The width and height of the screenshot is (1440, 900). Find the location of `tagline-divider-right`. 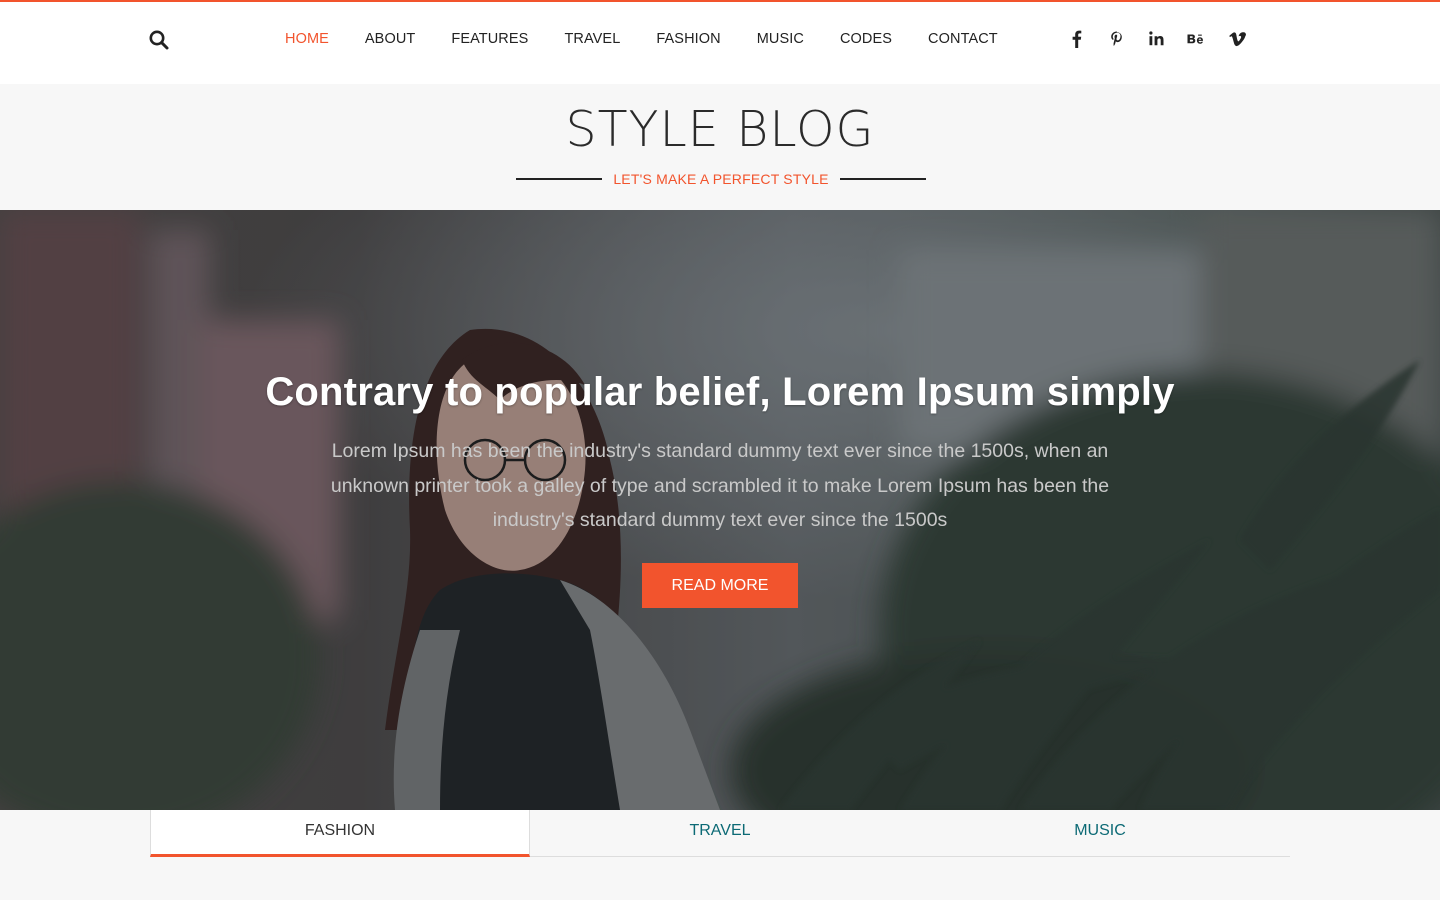

tagline-divider-right is located at coordinates (883, 179).